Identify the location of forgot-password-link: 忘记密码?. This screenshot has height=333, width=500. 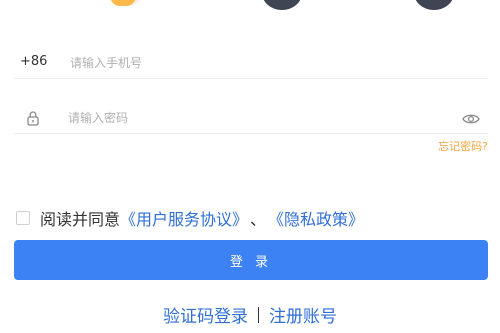
(463, 146).